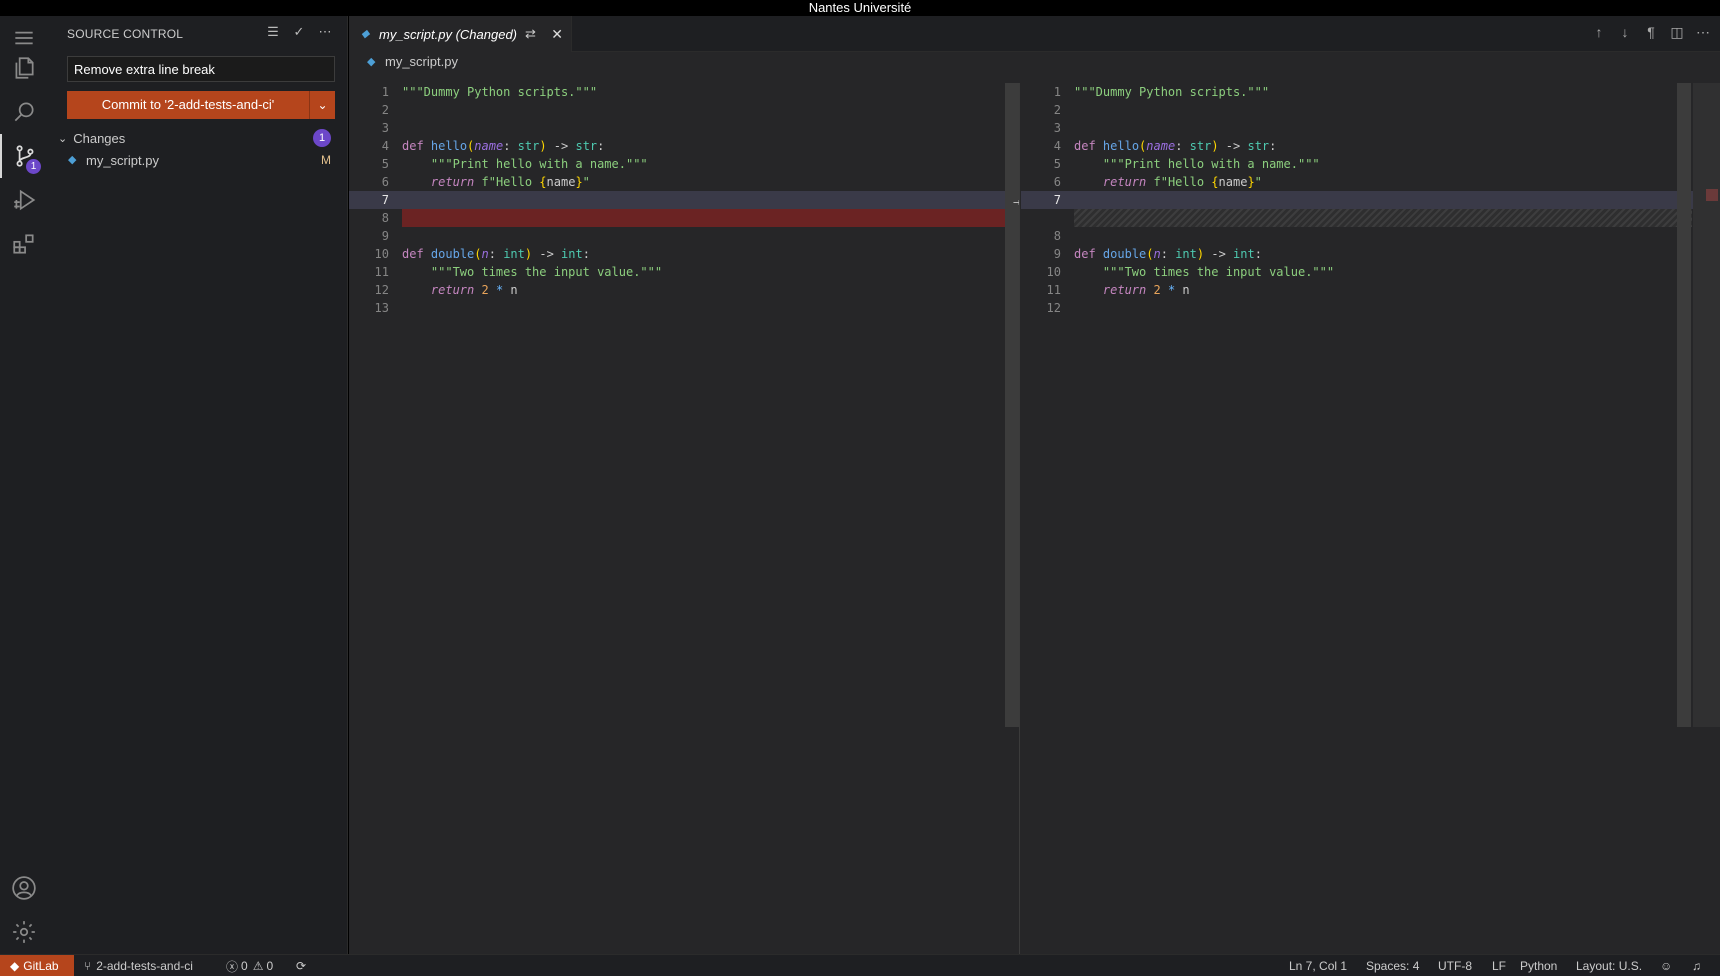 This screenshot has width=1720, height=976. What do you see at coordinates (273, 32) in the screenshot?
I see `view-as-tree-icon: ☰` at bounding box center [273, 32].